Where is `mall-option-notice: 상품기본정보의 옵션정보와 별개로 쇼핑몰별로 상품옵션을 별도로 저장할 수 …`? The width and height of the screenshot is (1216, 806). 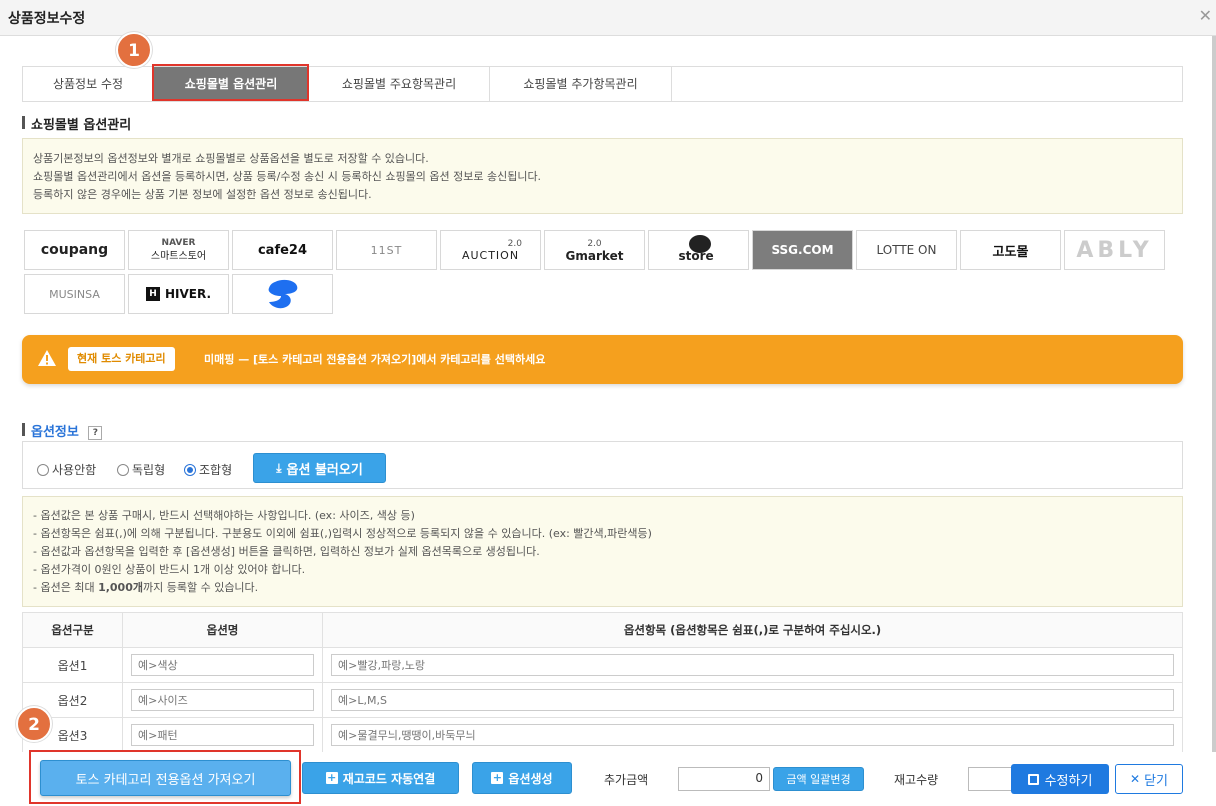
mall-option-notice: 상품기본정보의 옵션정보와 별개로 쇼핑몰별로 상품옵션을 별도로 저장할 수 … is located at coordinates (602, 176).